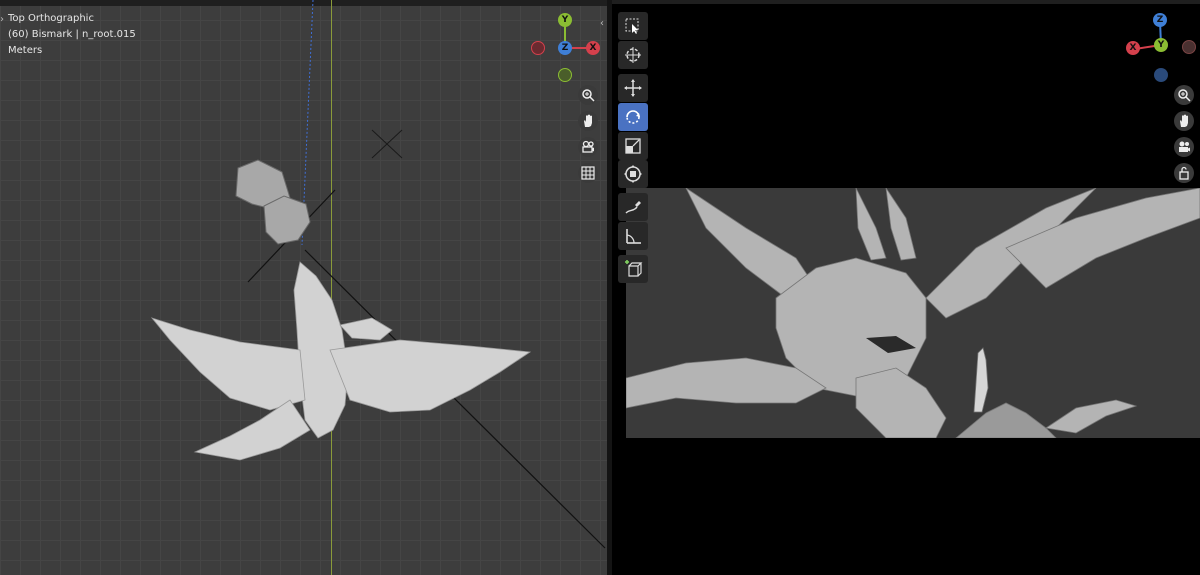 The height and width of the screenshot is (575, 1200). I want to click on move-tool-icon, so click(633, 88).